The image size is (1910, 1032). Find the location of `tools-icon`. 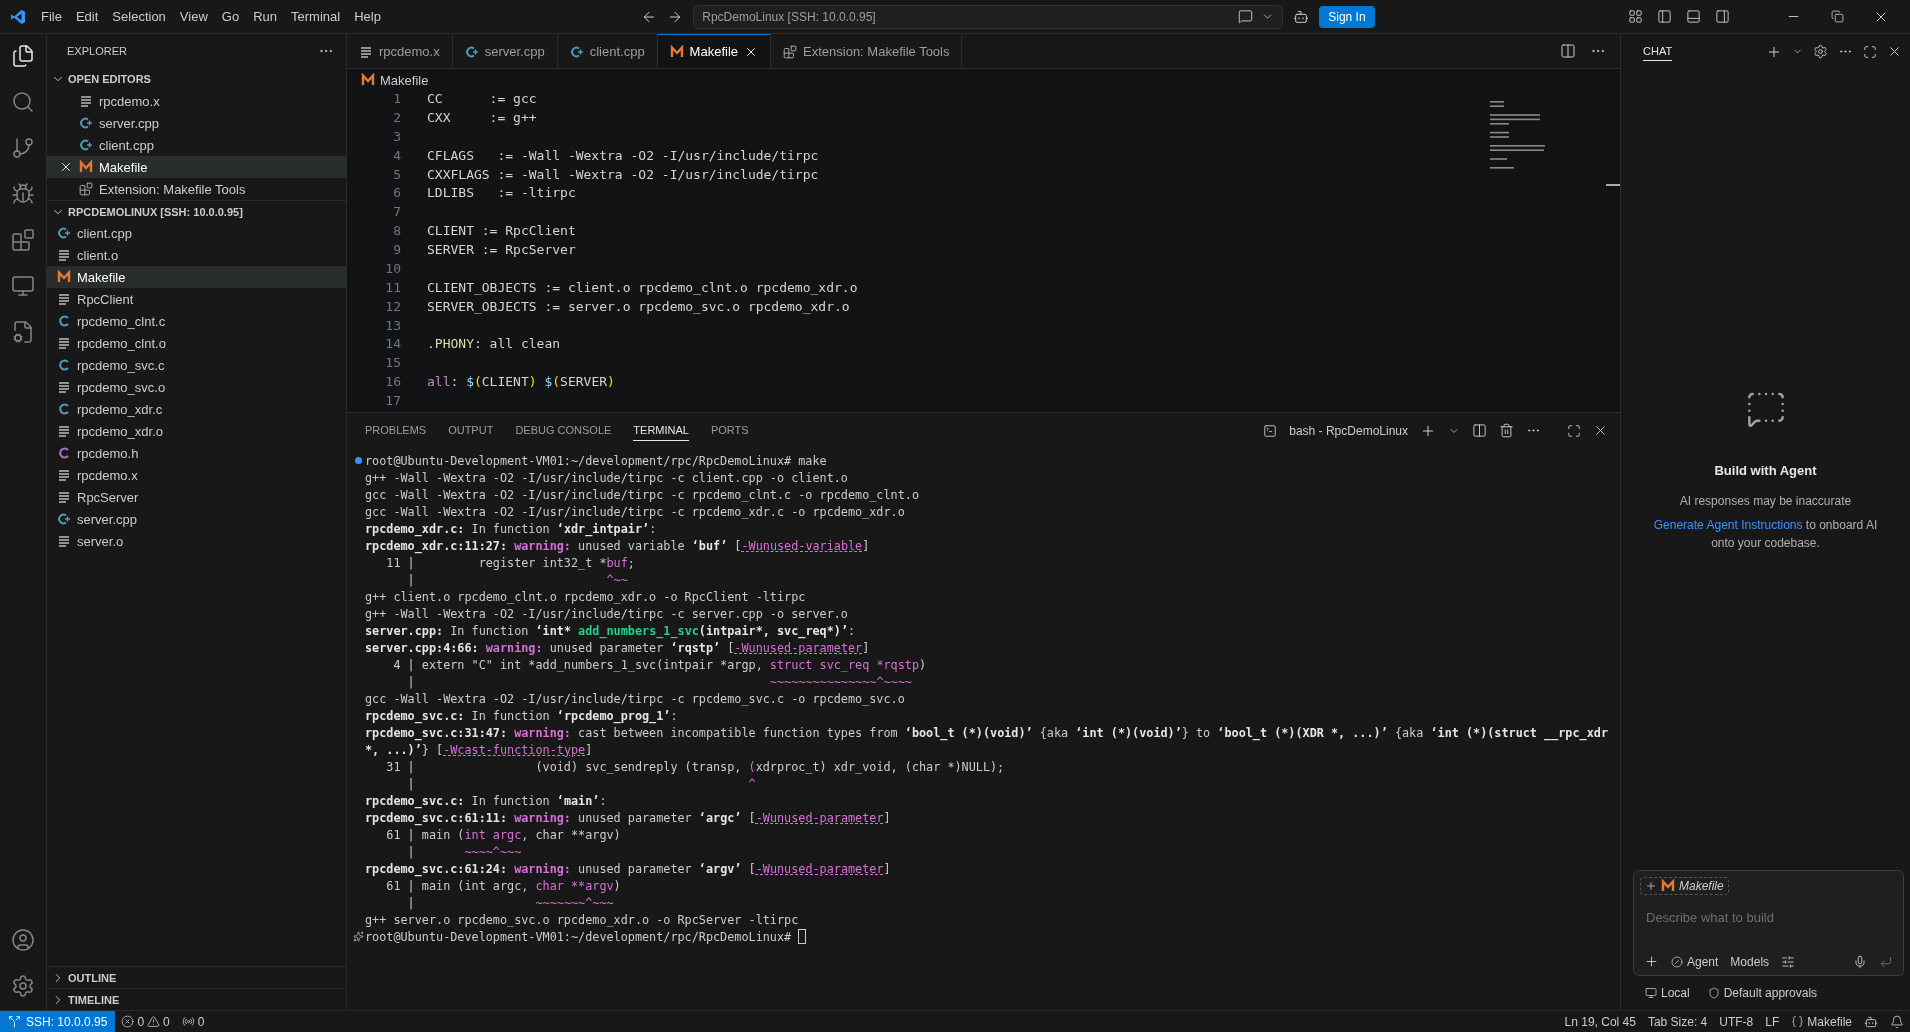

tools-icon is located at coordinates (1788, 961).